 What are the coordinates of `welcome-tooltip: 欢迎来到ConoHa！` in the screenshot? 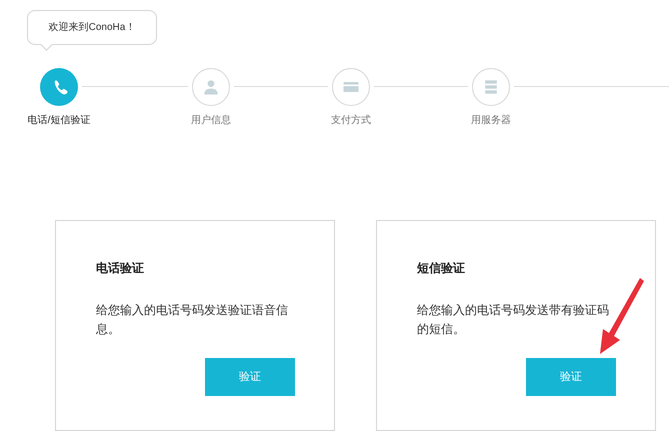 It's located at (92, 31).